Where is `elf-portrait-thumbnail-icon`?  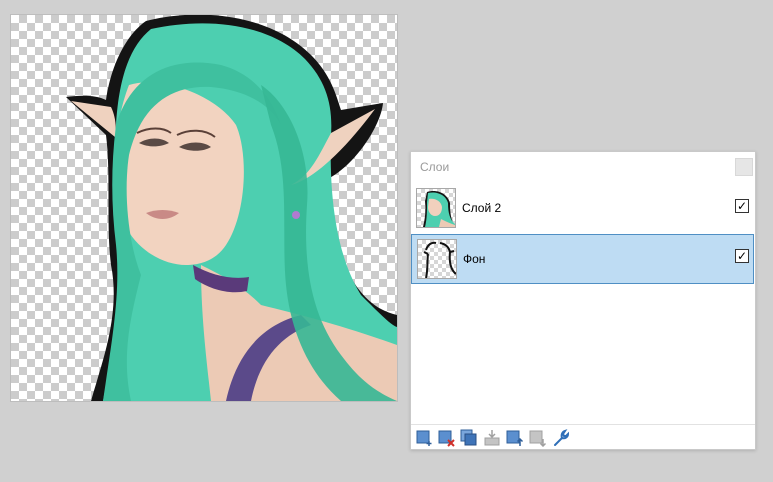
elf-portrait-thumbnail-icon is located at coordinates (439, 209).